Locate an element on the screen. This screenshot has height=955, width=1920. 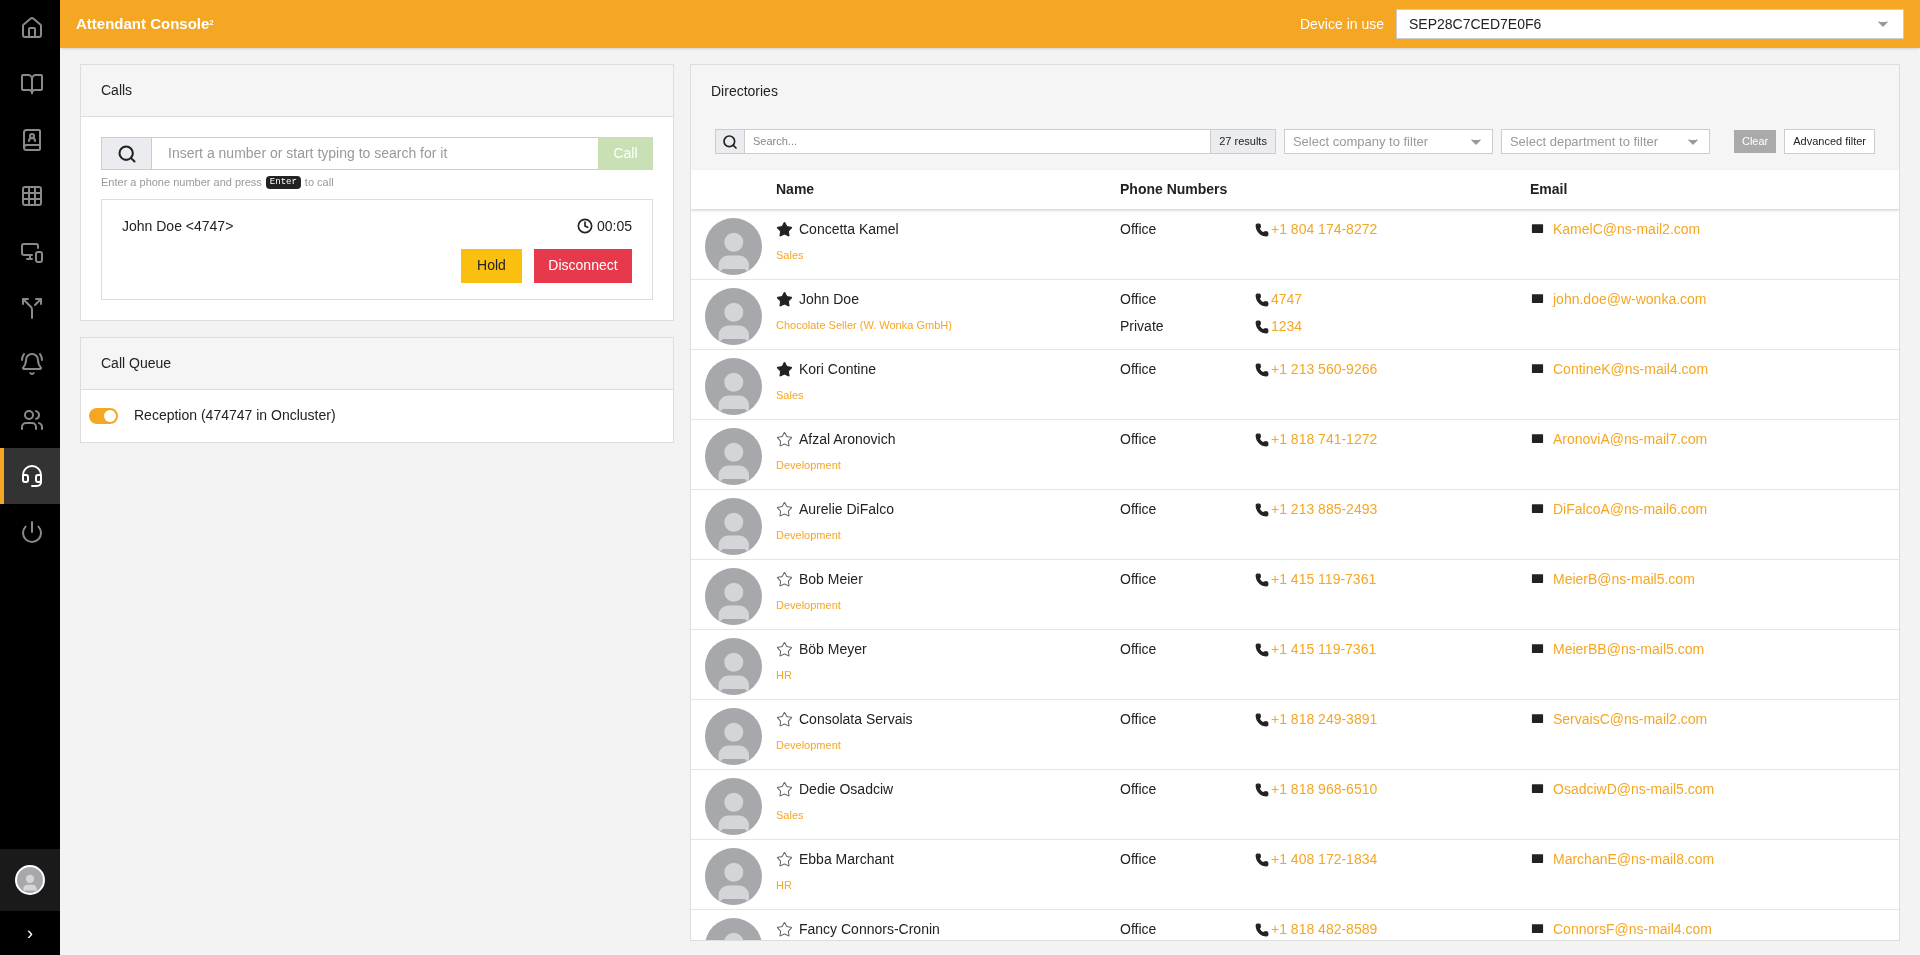
email-link: MarchanE@ns-mail8.com is located at coordinates (1634, 859).